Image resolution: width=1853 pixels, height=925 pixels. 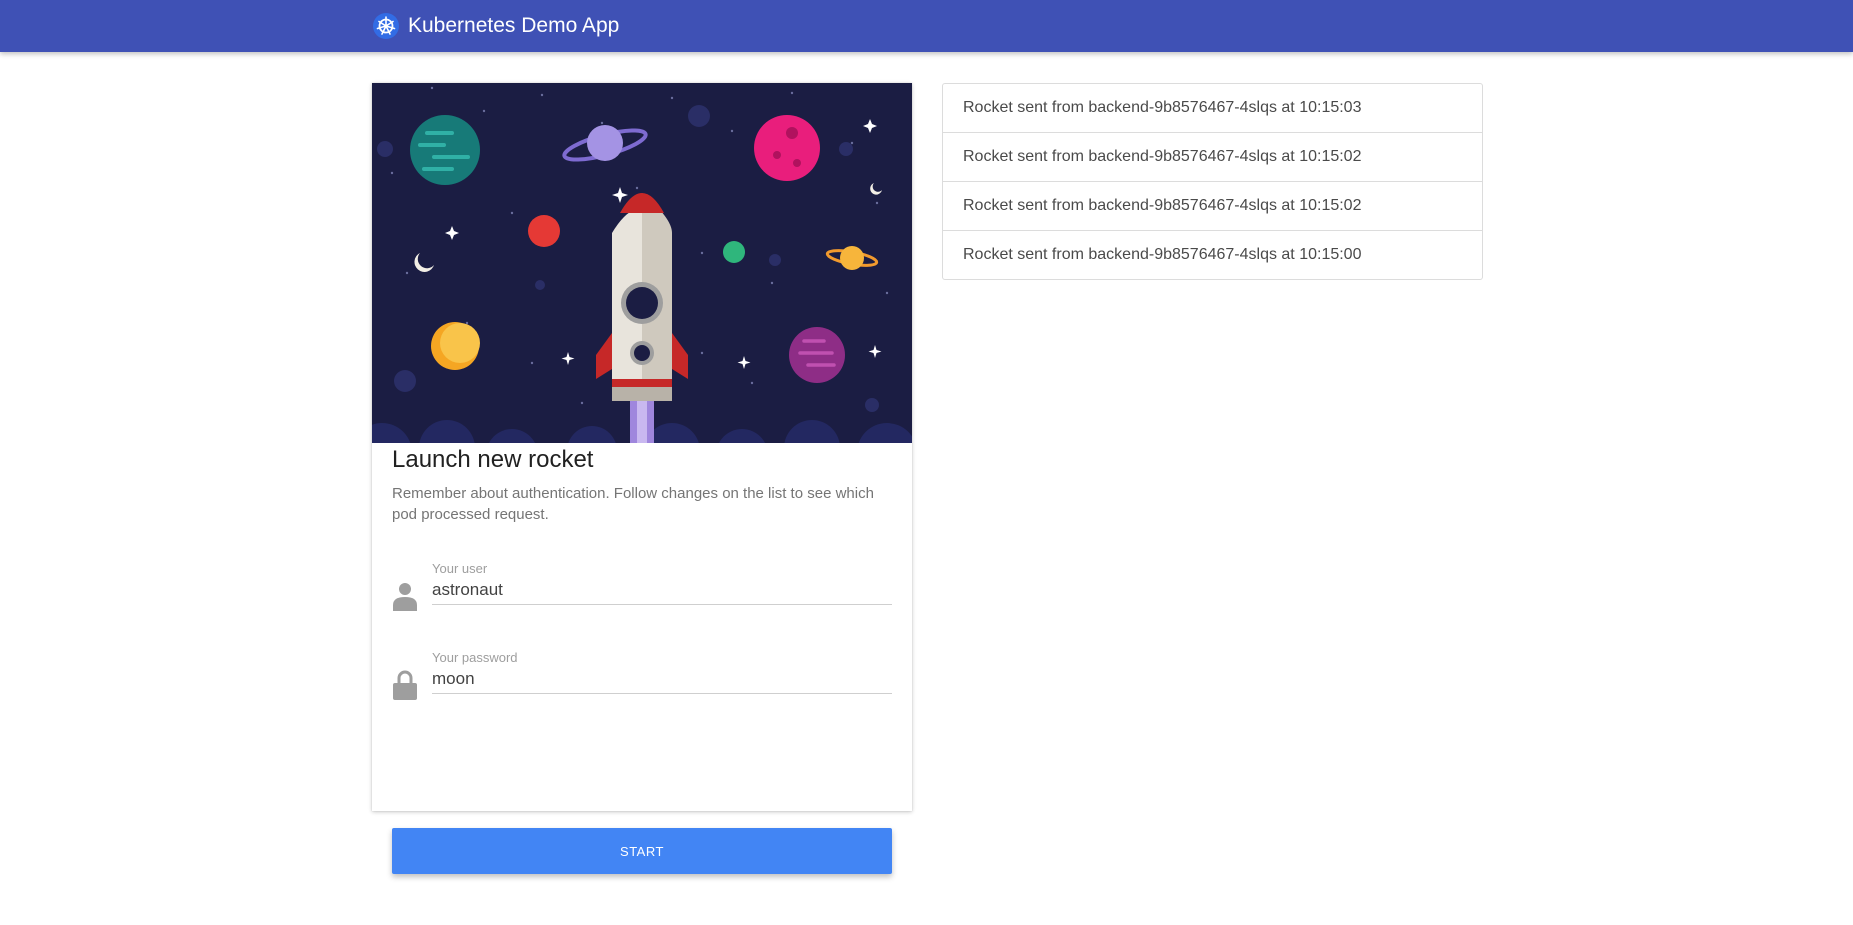 What do you see at coordinates (662, 679) in the screenshot?
I see `password-input` at bounding box center [662, 679].